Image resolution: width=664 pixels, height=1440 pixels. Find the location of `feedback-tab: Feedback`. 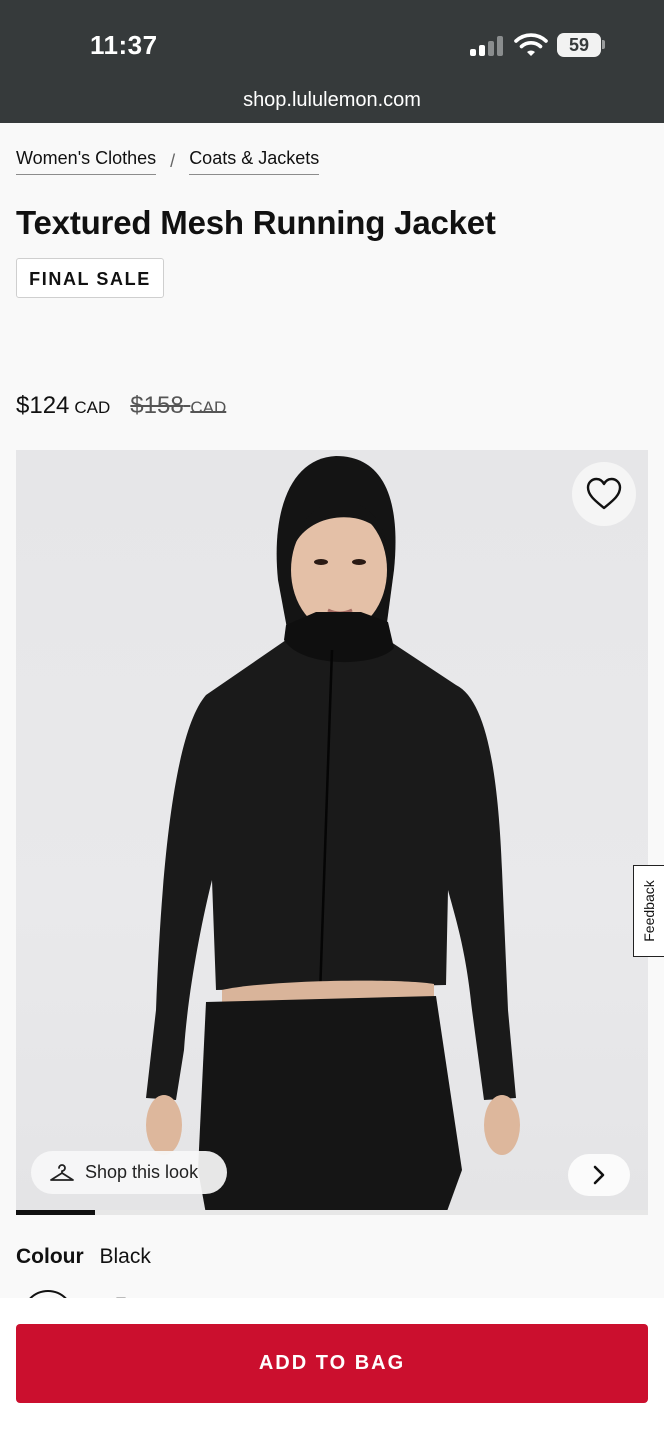

feedback-tab: Feedback is located at coordinates (648, 911).